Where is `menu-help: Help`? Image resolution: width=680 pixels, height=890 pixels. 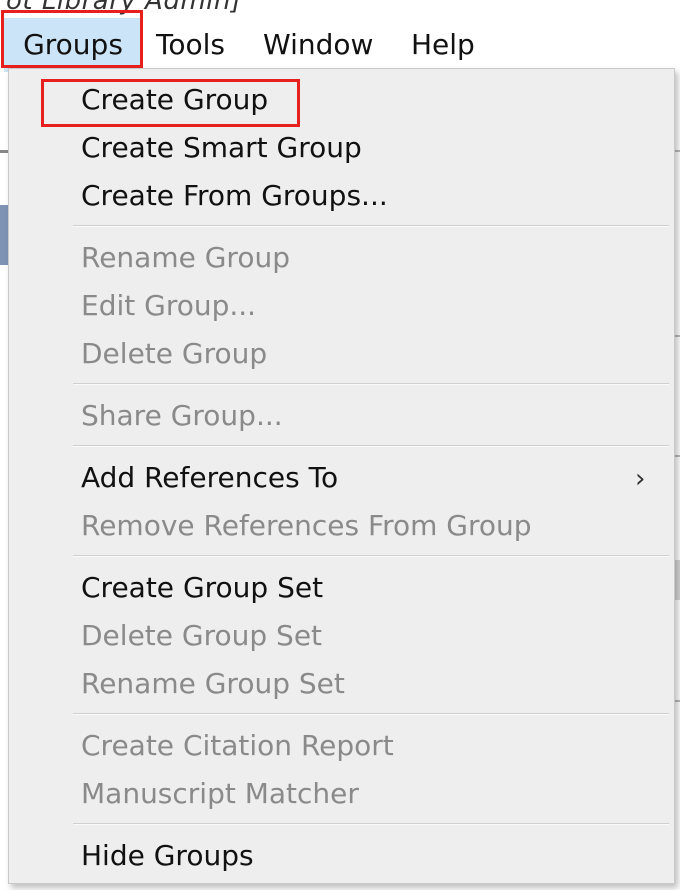 menu-help: Help is located at coordinates (443, 45).